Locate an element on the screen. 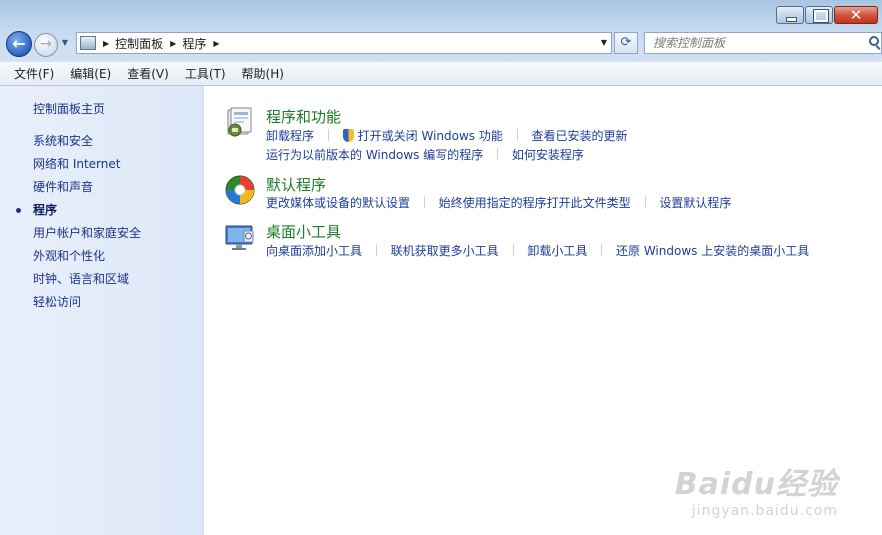  navigation-bar: ← → ▼ ▶ 控制面板 ▶ 程序 ▶ ▼ ⟳ 搜索控制面板 is located at coordinates (441, 45).